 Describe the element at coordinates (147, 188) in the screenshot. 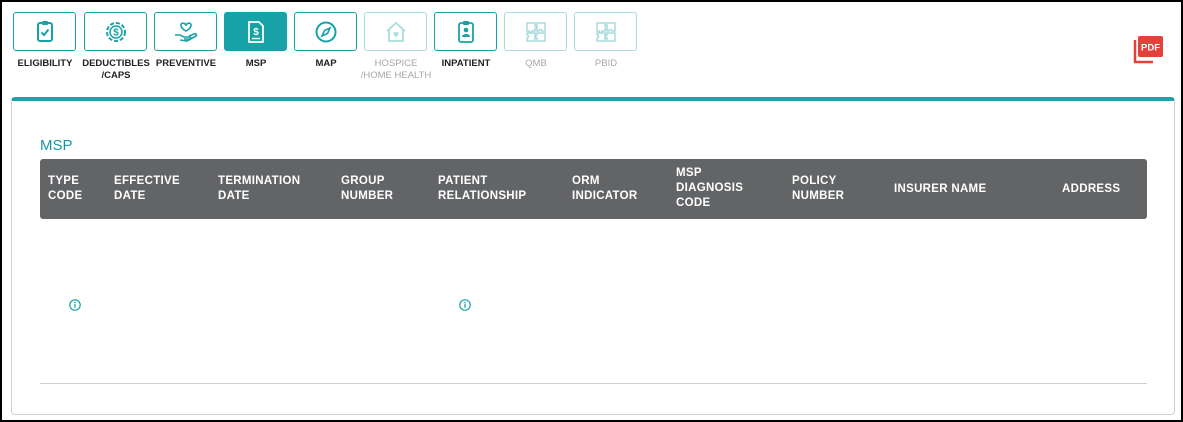

I see `column-header-effective-date: EFFECTIVE DATE` at that location.